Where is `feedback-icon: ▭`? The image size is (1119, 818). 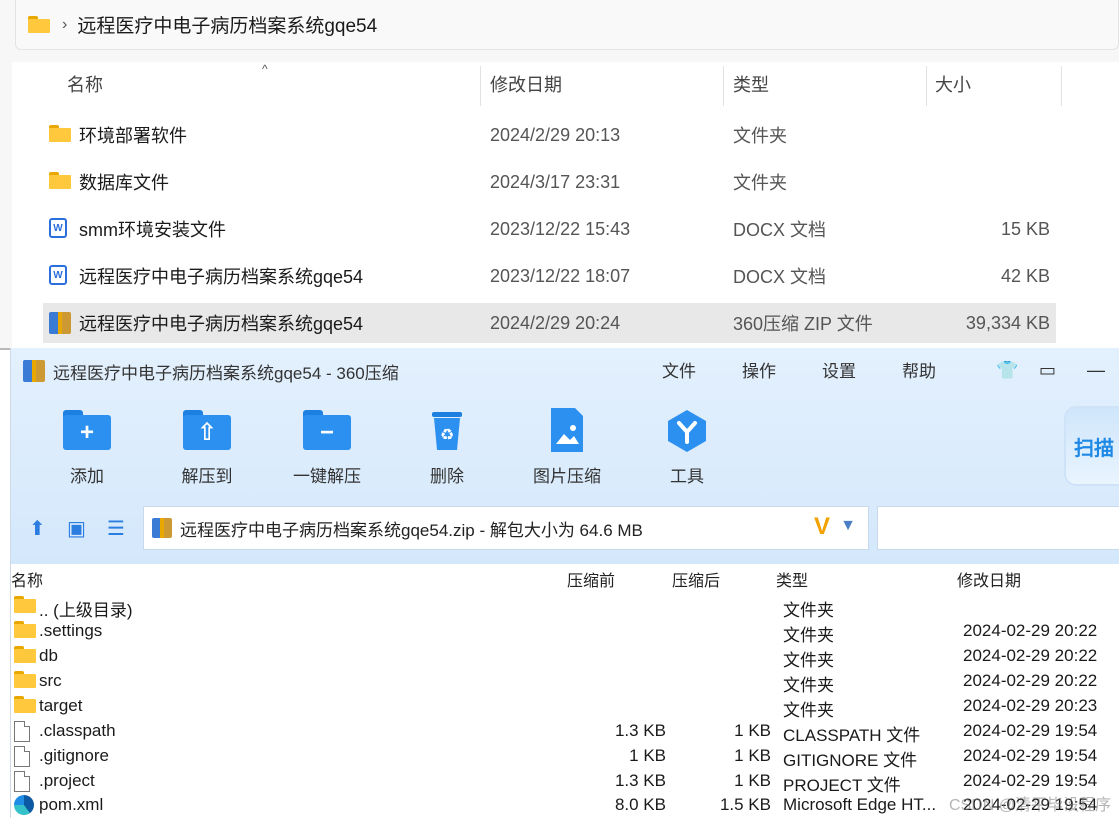
feedback-icon: ▭ is located at coordinates (1047, 370).